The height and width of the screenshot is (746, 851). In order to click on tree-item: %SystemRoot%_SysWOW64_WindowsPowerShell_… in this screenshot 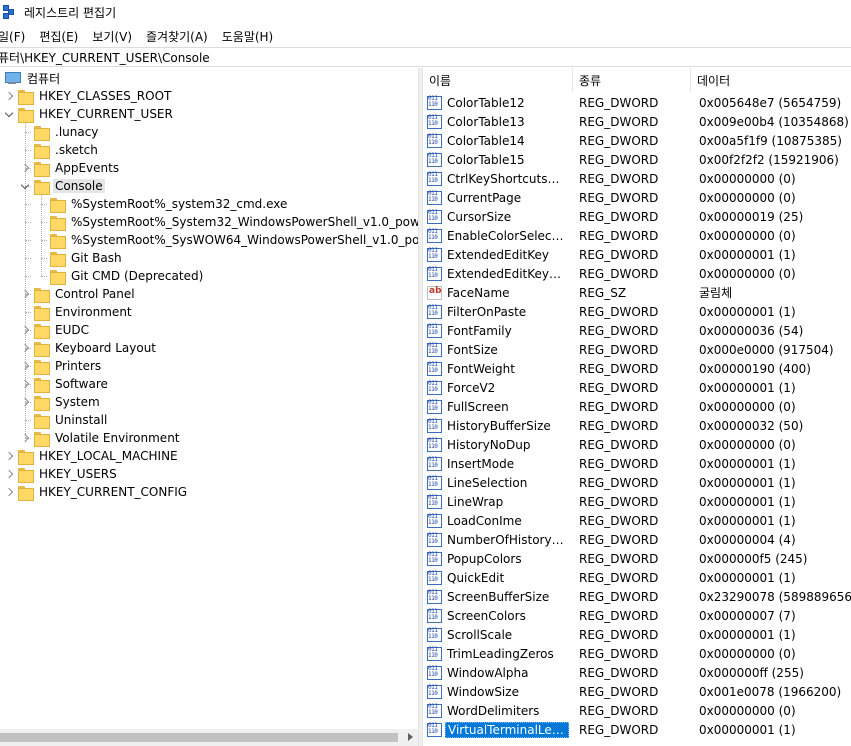, I will do `click(227, 240)`.